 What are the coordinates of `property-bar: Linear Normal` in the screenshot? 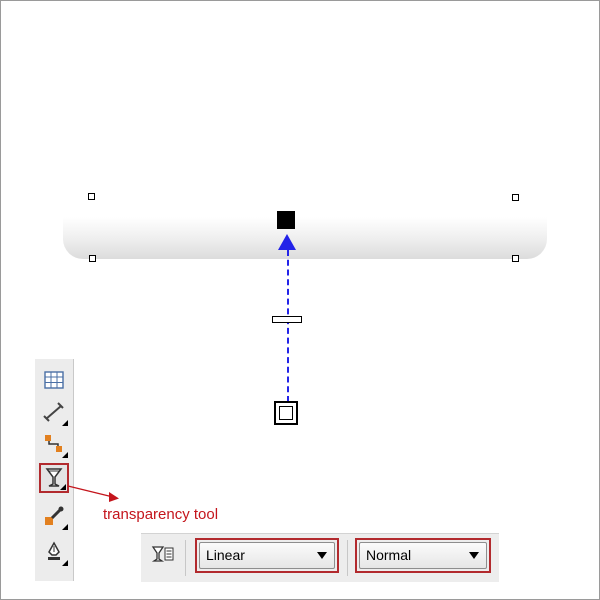 It's located at (320, 557).